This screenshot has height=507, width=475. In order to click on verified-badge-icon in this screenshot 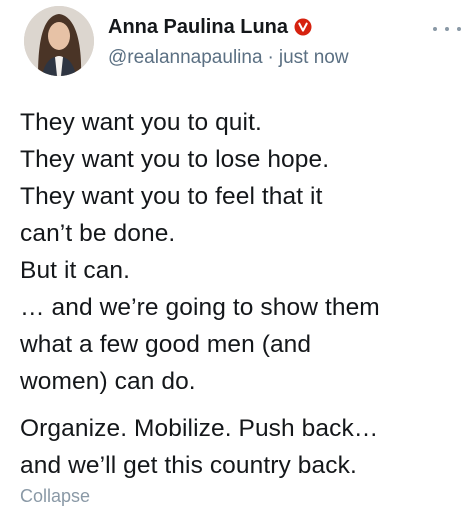, I will do `click(303, 27)`.